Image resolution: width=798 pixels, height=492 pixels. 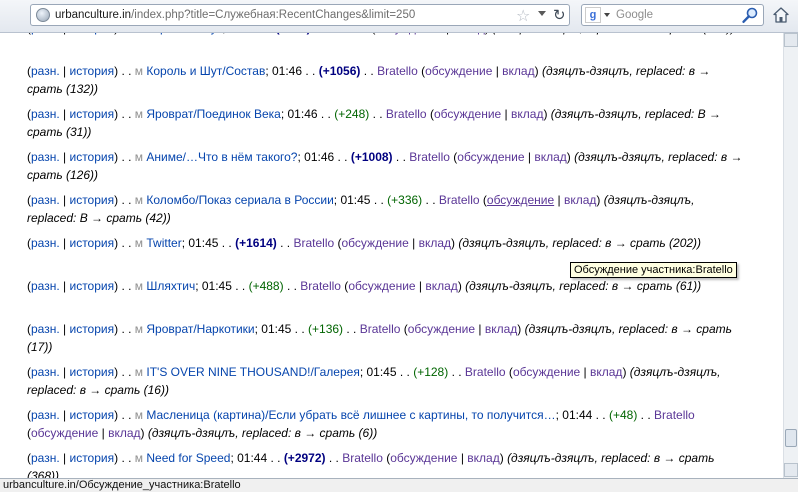 I want to click on reload-icon: ↻, so click(x=559, y=15).